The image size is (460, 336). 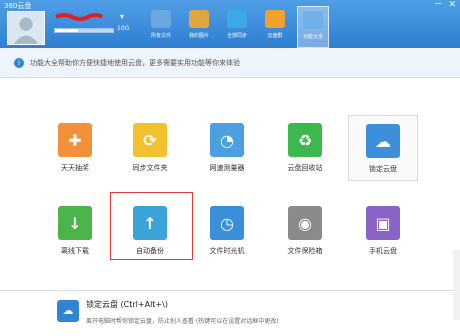 I want to click on cloud-icon, so click(x=161, y=19).